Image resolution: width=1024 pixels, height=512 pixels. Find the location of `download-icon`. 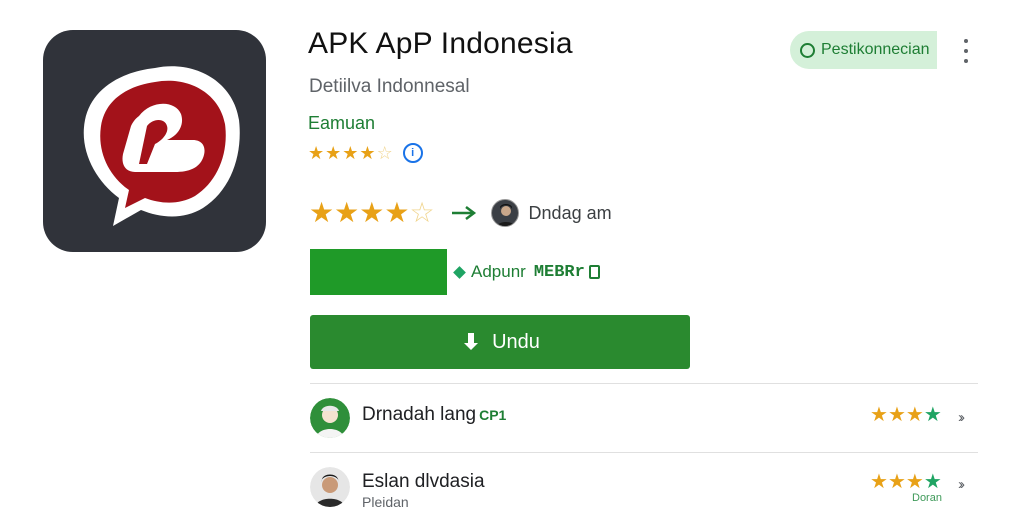

download-icon is located at coordinates (471, 341).